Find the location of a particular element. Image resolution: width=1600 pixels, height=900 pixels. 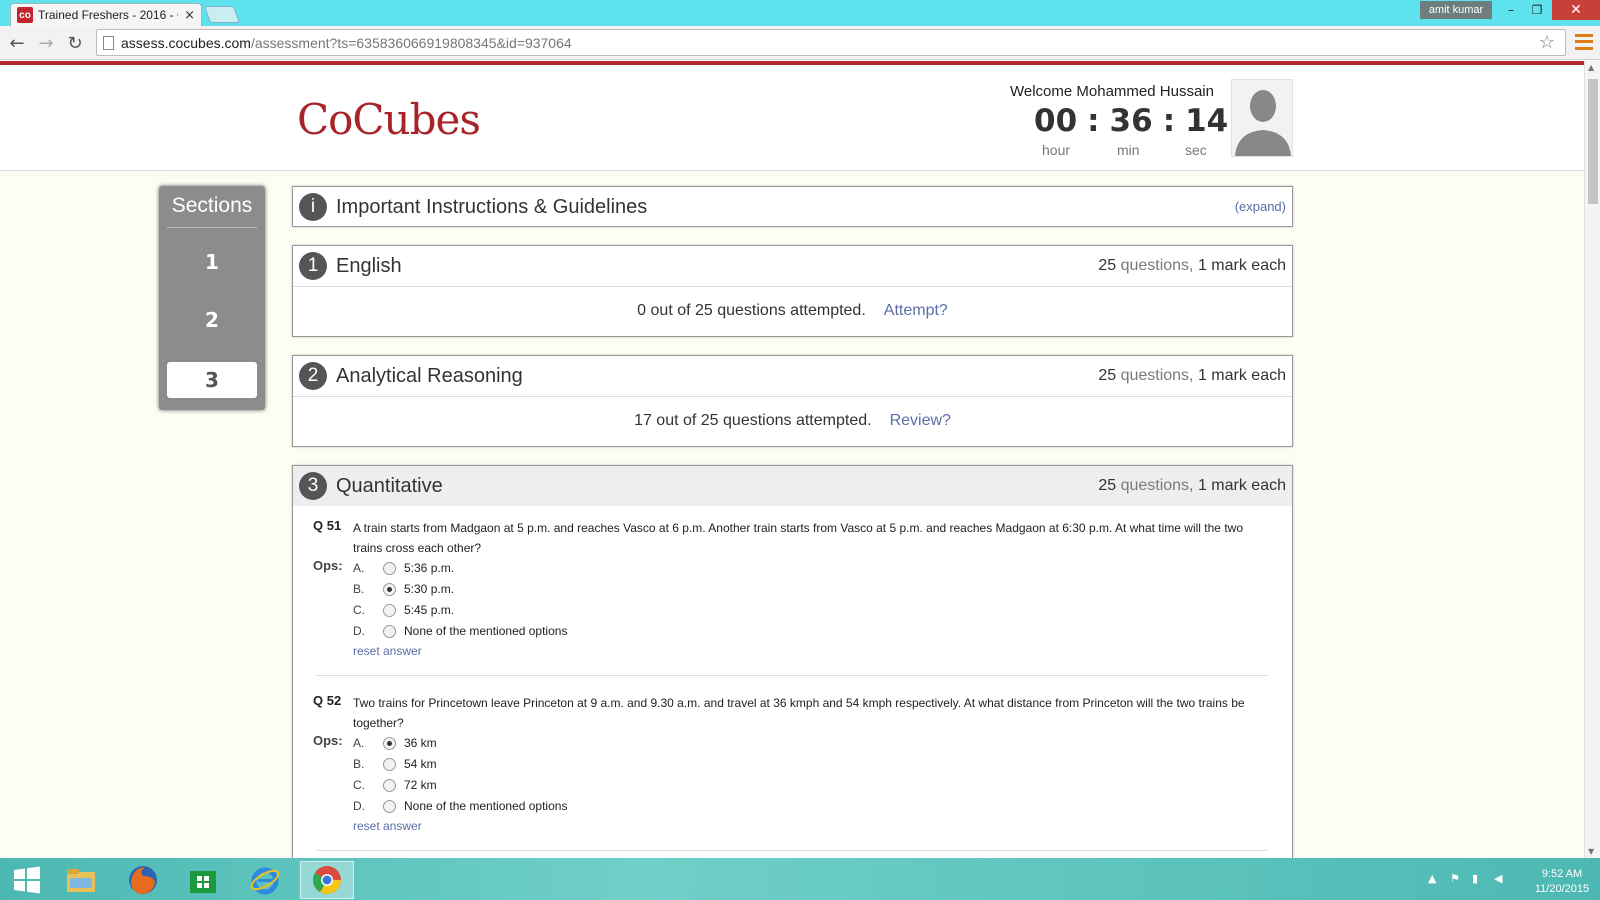

option-b: B. 54 km is located at coordinates (395, 764).